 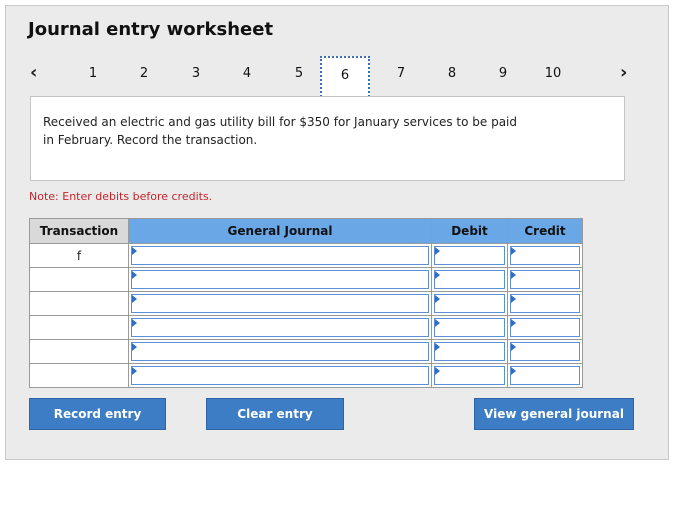 What do you see at coordinates (97, 414) in the screenshot?
I see `record-entry-button: Record entry` at bounding box center [97, 414].